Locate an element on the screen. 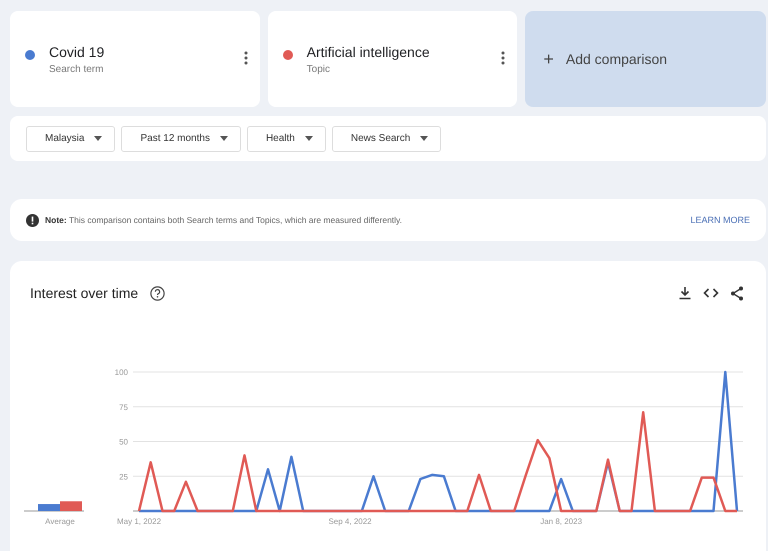 Image resolution: width=768 pixels, height=551 pixels. filter-dropdown: Past 12 months is located at coordinates (181, 139).